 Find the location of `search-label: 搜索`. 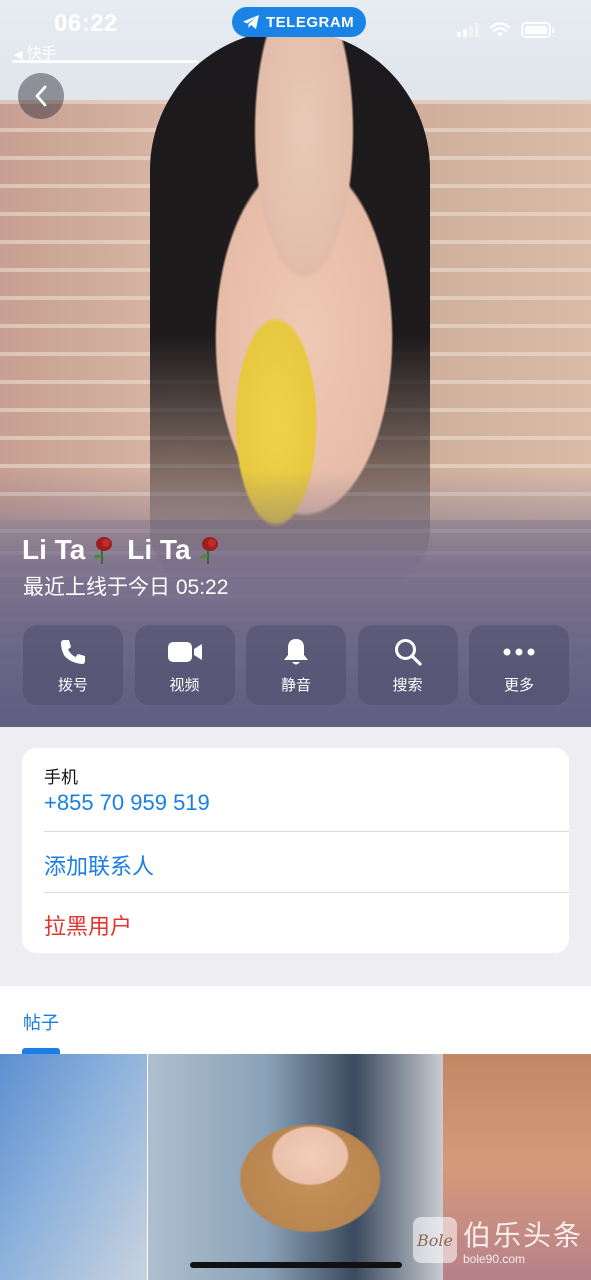

search-label: 搜索 is located at coordinates (407, 685).